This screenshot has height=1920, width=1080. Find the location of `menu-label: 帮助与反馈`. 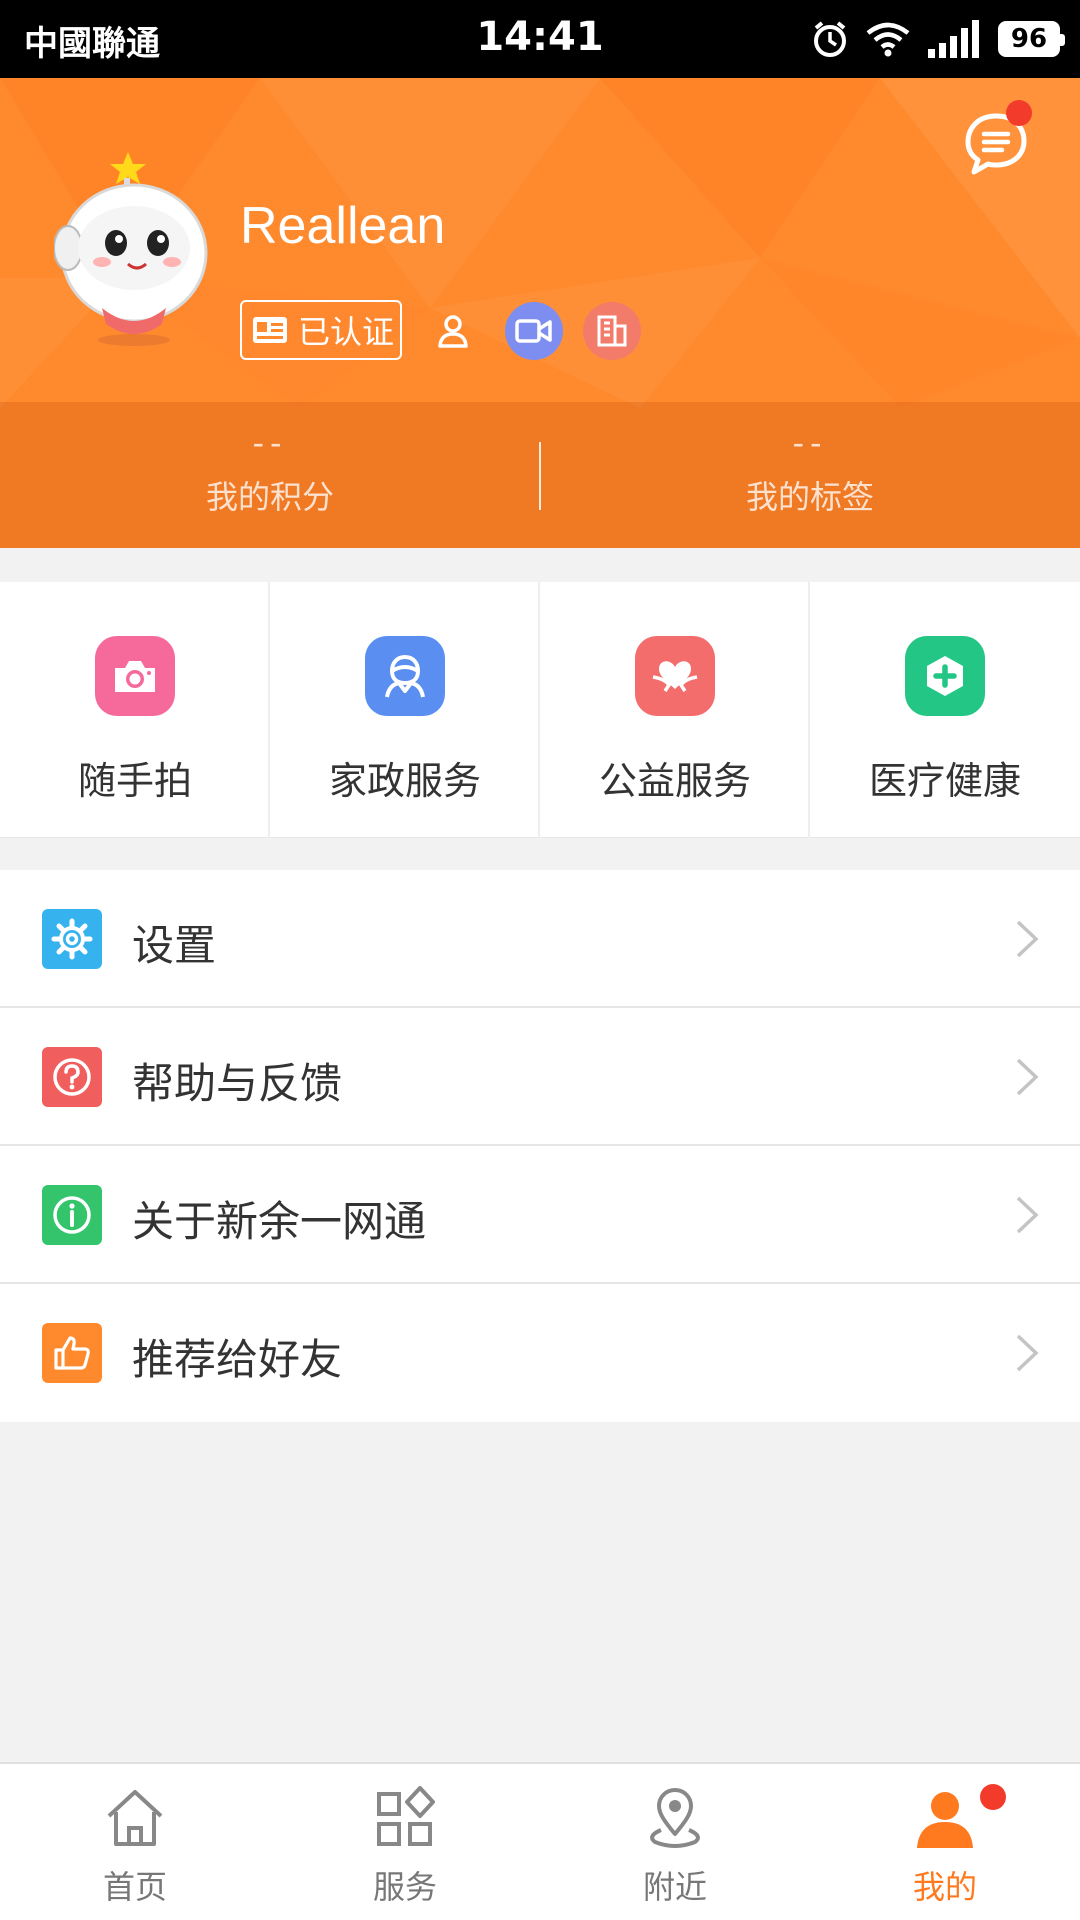

menu-label: 帮助与反馈 is located at coordinates (237, 1083).